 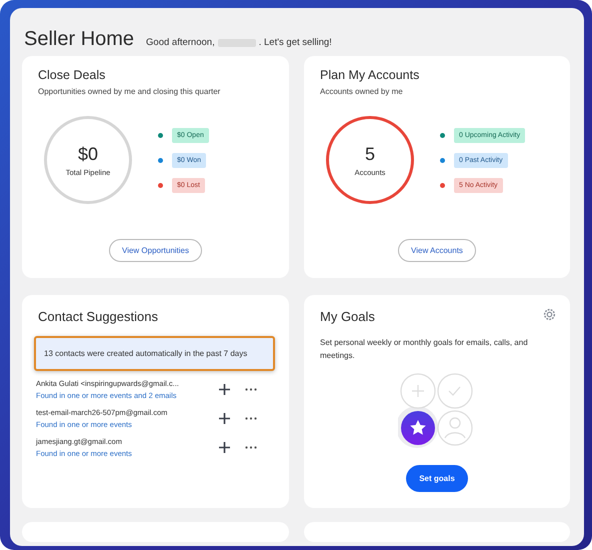 What do you see at coordinates (154, 353) in the screenshot?
I see `info-banner: 13 contacts were created automatically in the past 7 days` at bounding box center [154, 353].